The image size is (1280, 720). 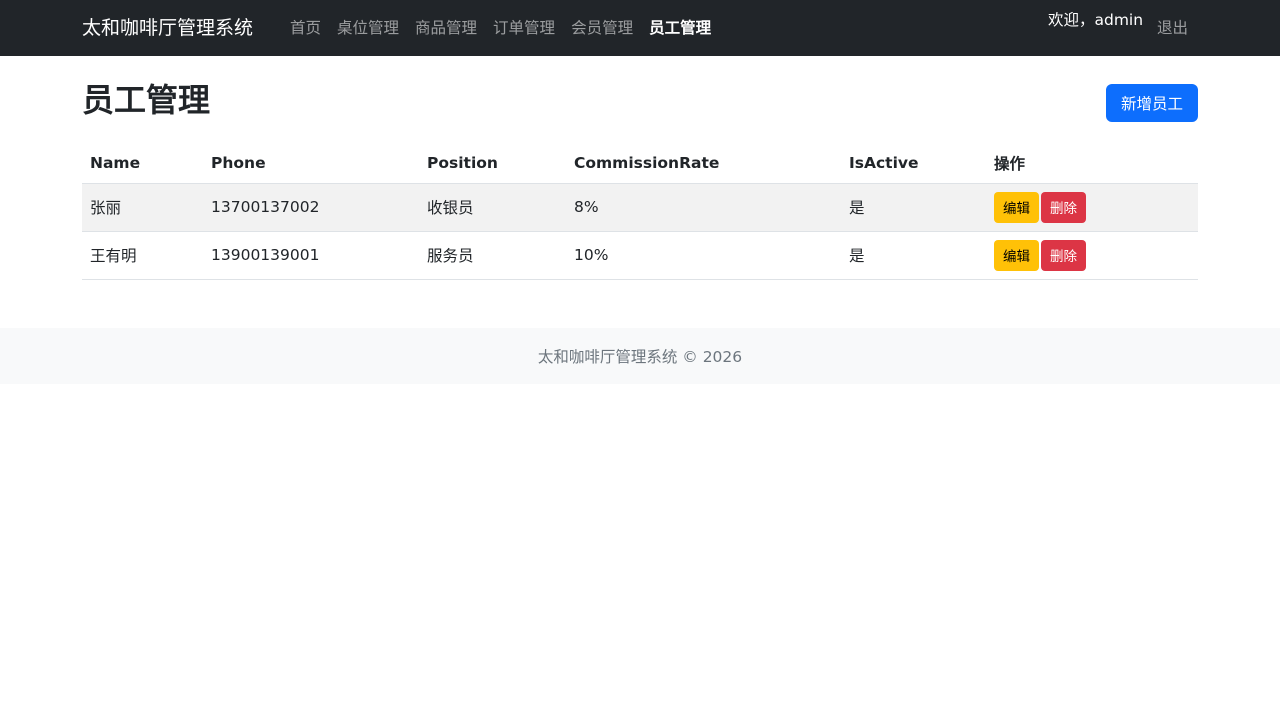 What do you see at coordinates (1172, 28) in the screenshot?
I see `logout-link: 退出` at bounding box center [1172, 28].